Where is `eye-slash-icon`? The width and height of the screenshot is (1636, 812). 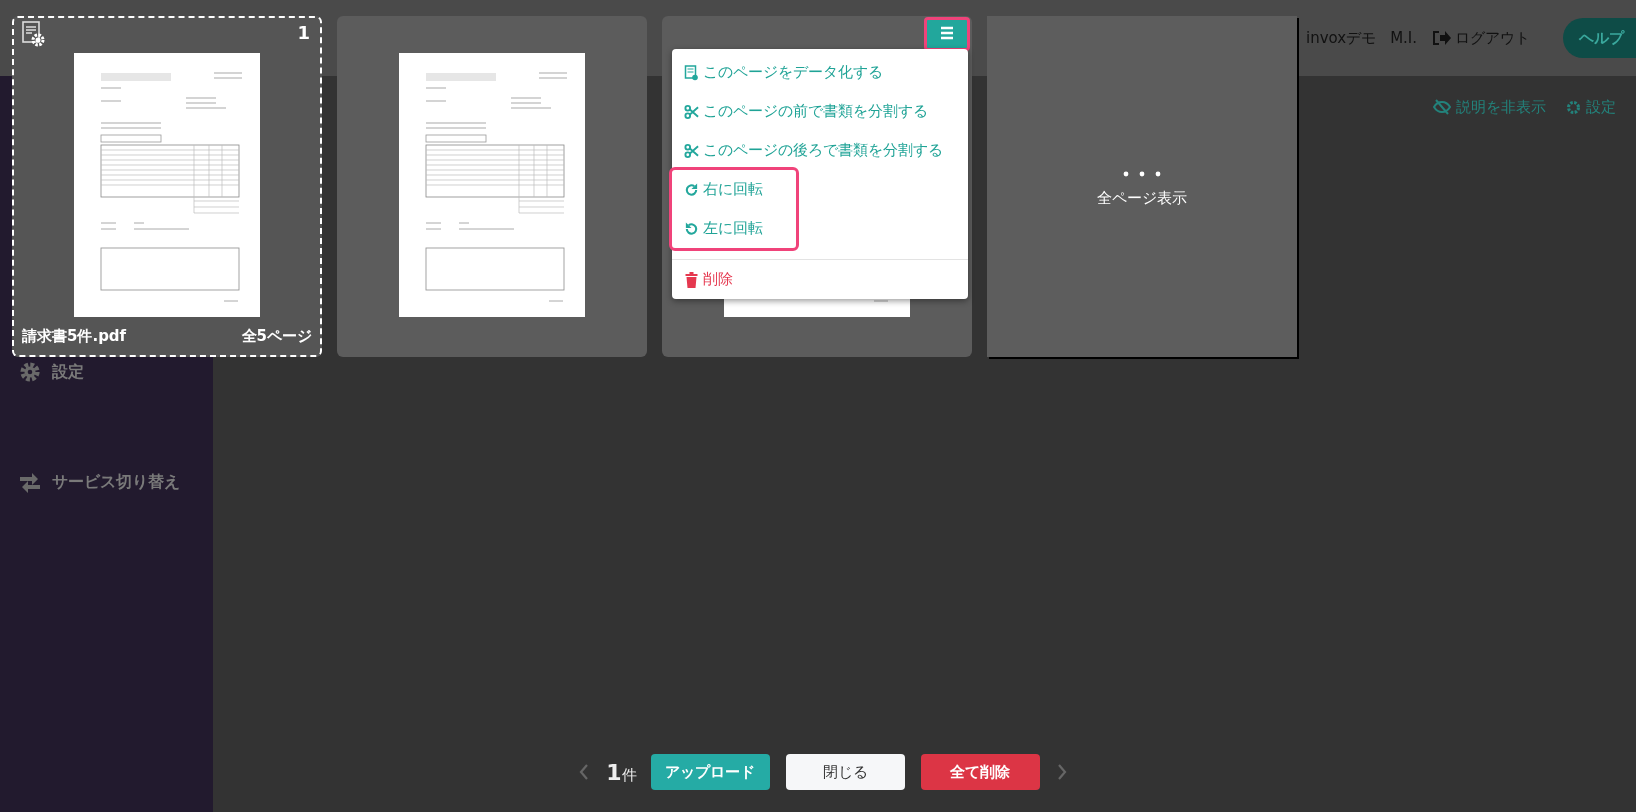 eye-slash-icon is located at coordinates (1442, 107).